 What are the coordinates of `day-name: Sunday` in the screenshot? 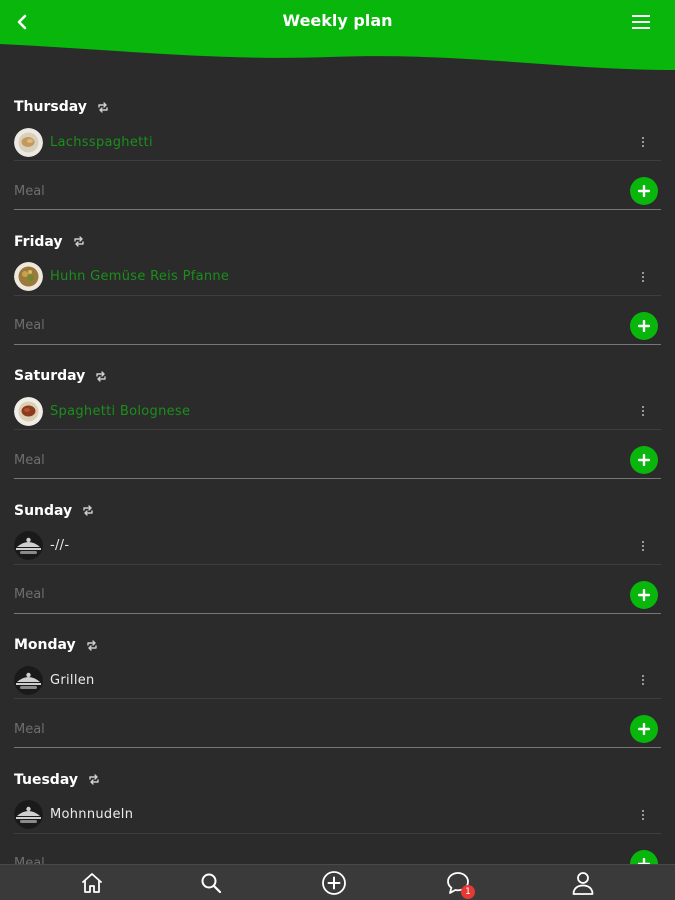 It's located at (43, 510).